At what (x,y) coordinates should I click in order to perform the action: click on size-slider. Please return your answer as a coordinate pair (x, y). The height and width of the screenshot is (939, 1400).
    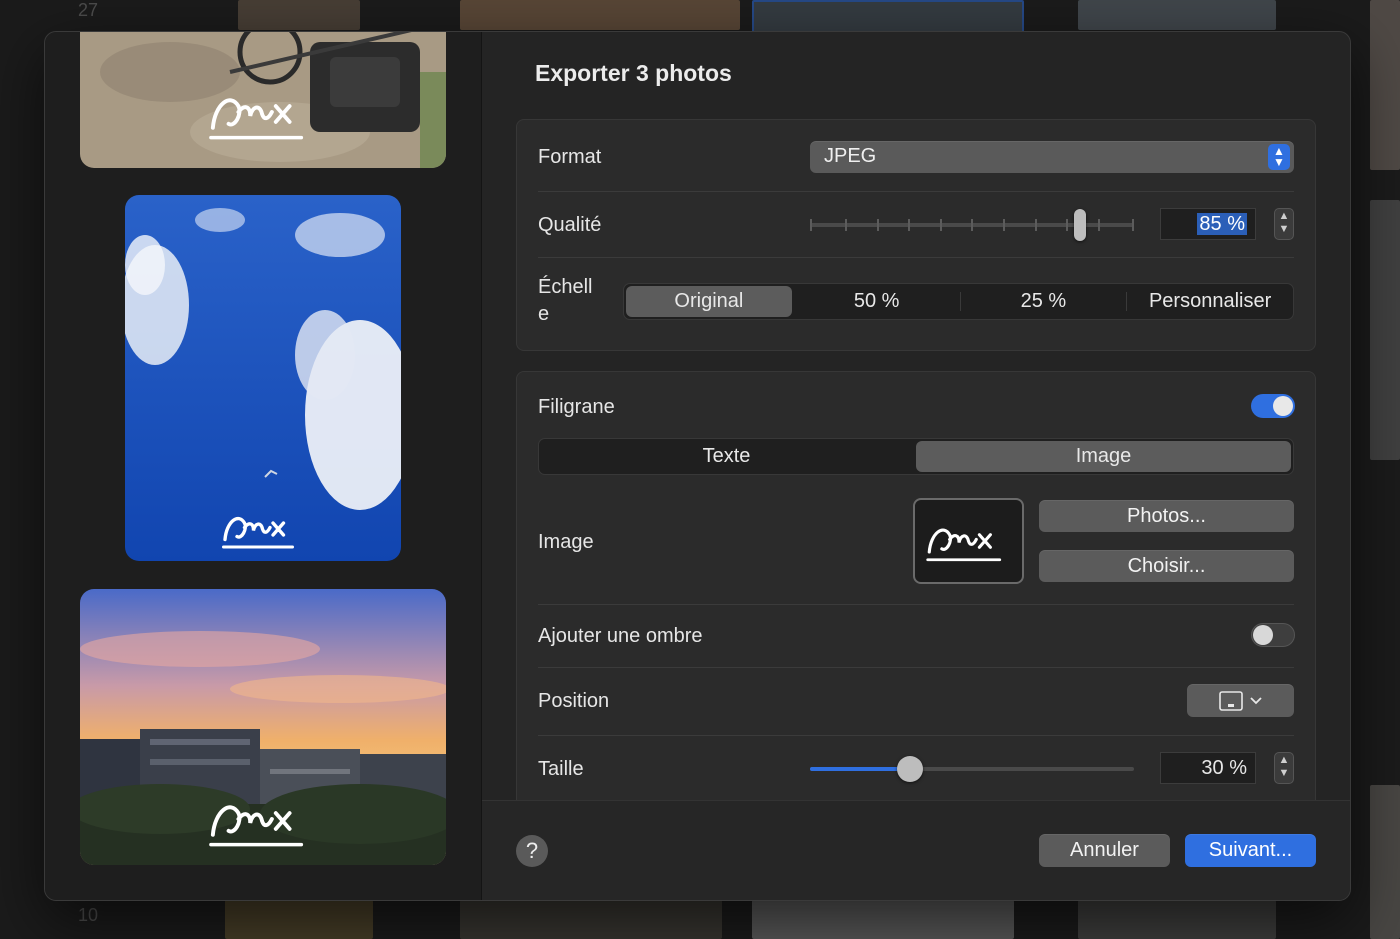
    Looking at the image, I should click on (972, 769).